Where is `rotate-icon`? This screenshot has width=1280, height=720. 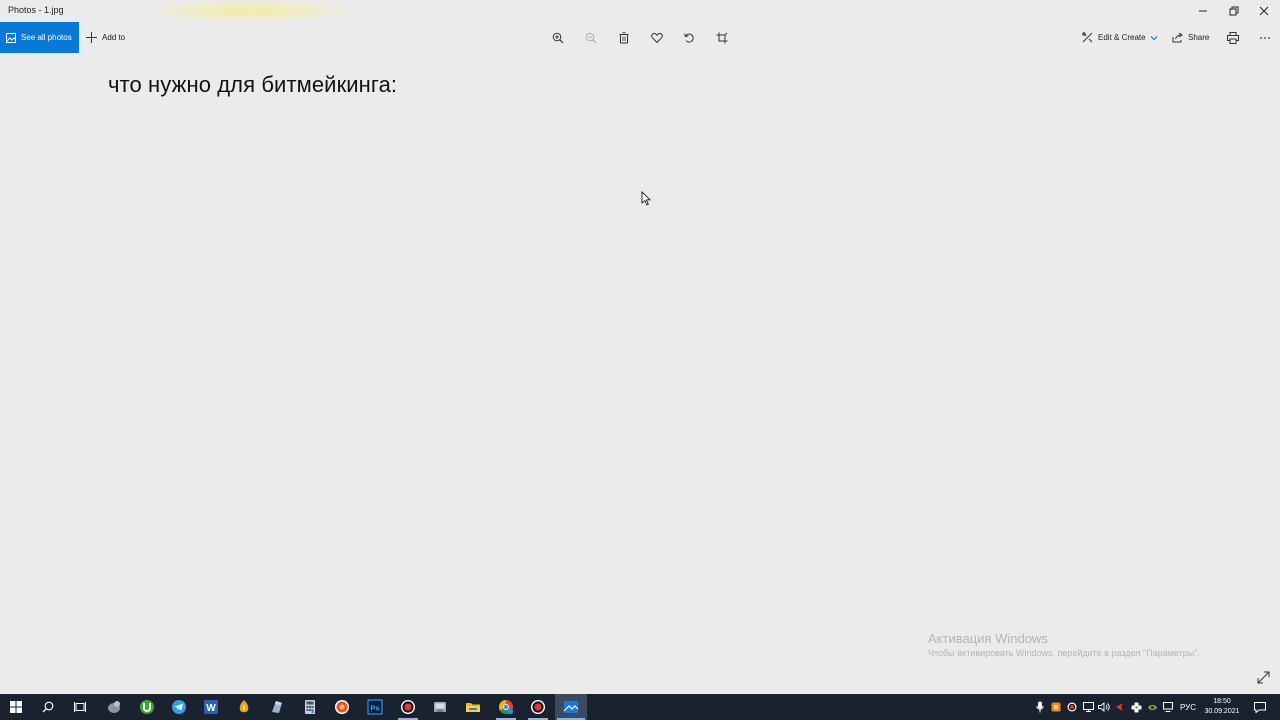 rotate-icon is located at coordinates (689, 38).